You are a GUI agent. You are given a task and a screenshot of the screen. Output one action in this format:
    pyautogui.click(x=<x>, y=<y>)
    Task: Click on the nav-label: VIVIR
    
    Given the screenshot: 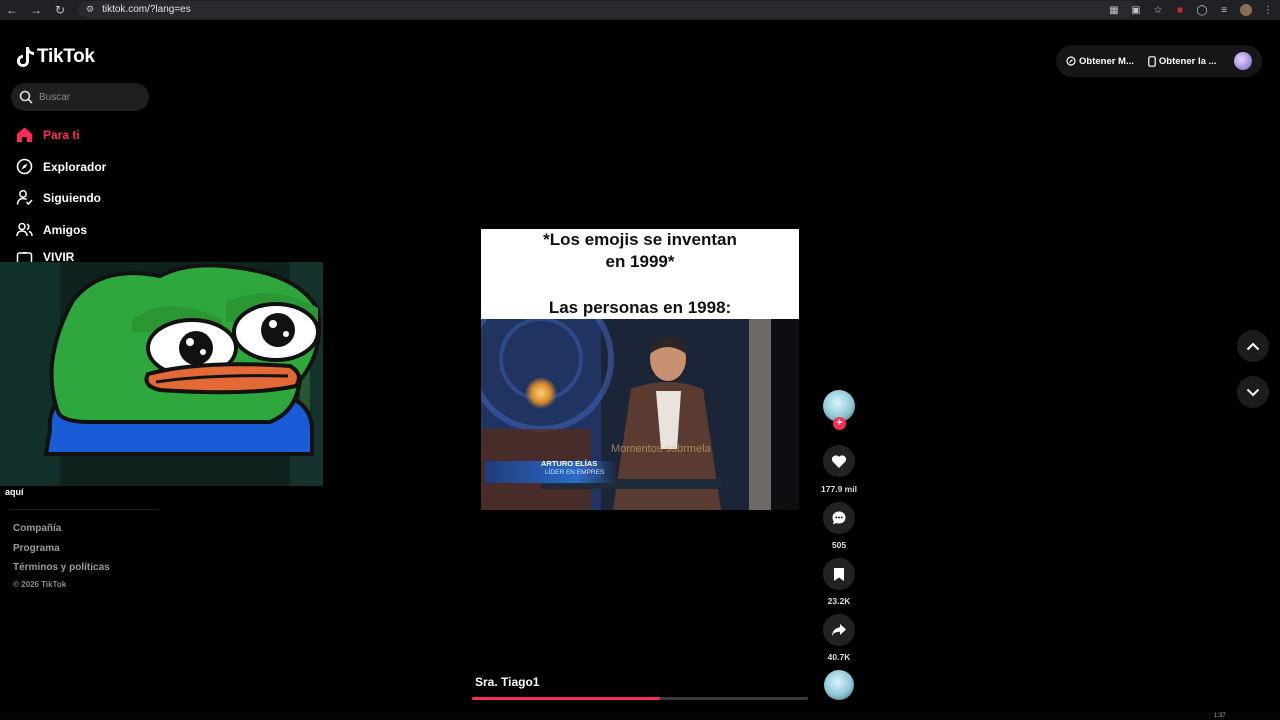 What is the action you would take?
    pyautogui.click(x=59, y=257)
    